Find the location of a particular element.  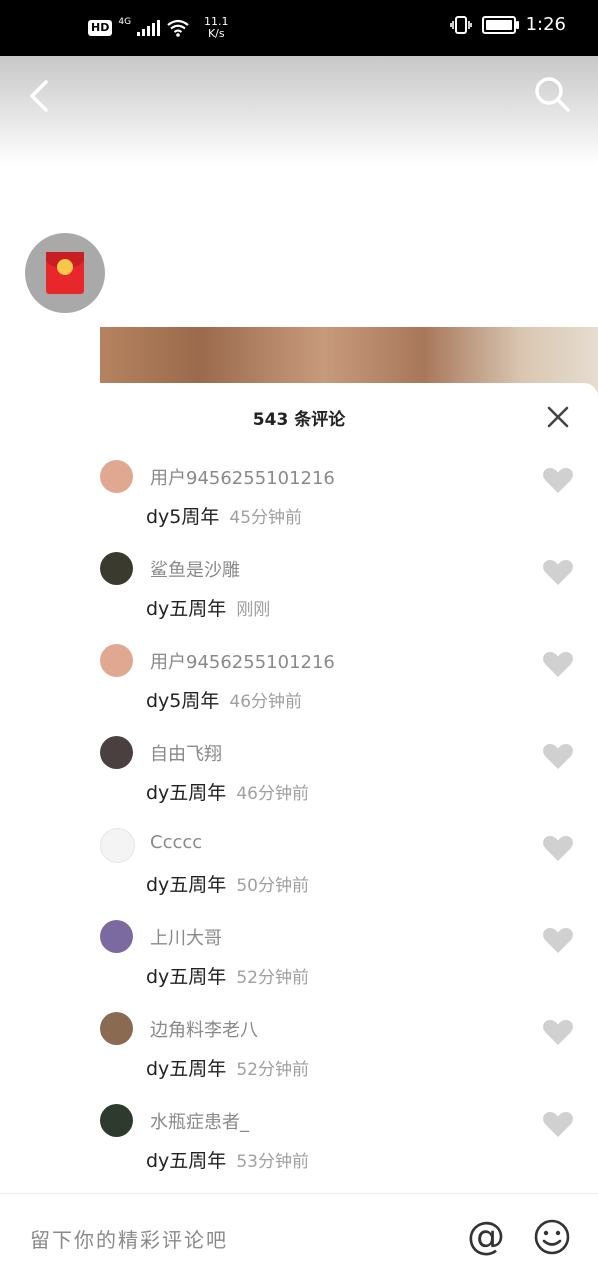

comment-username: 水瓶症患者_ is located at coordinates (199, 1121).